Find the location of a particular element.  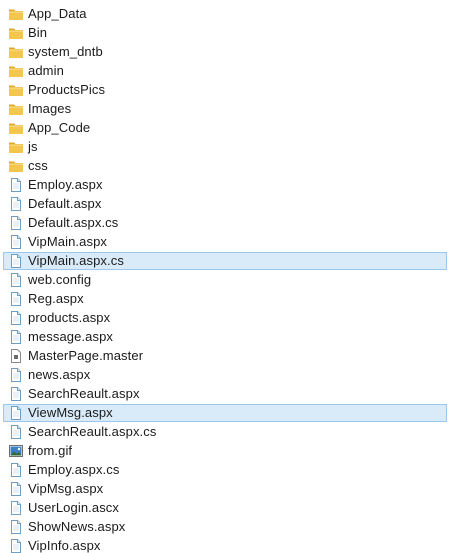

file-name-label: SearchReault.aspx is located at coordinates (84, 393).